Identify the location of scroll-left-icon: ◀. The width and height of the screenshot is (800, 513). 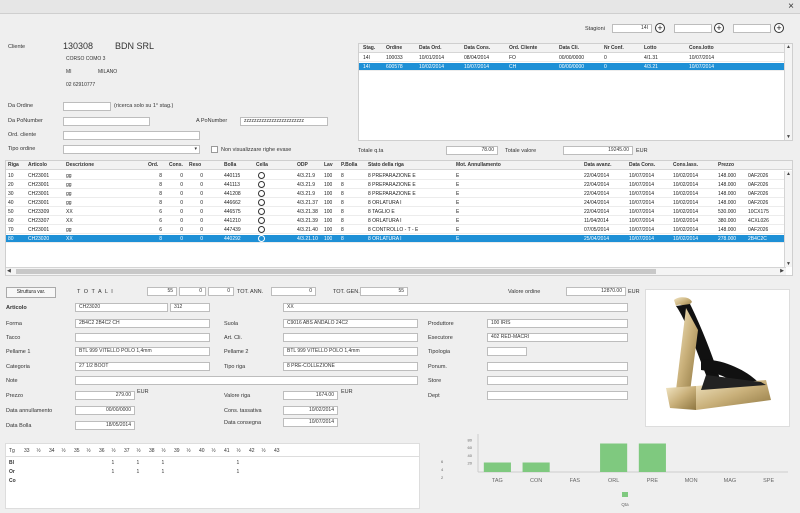
(9, 271).